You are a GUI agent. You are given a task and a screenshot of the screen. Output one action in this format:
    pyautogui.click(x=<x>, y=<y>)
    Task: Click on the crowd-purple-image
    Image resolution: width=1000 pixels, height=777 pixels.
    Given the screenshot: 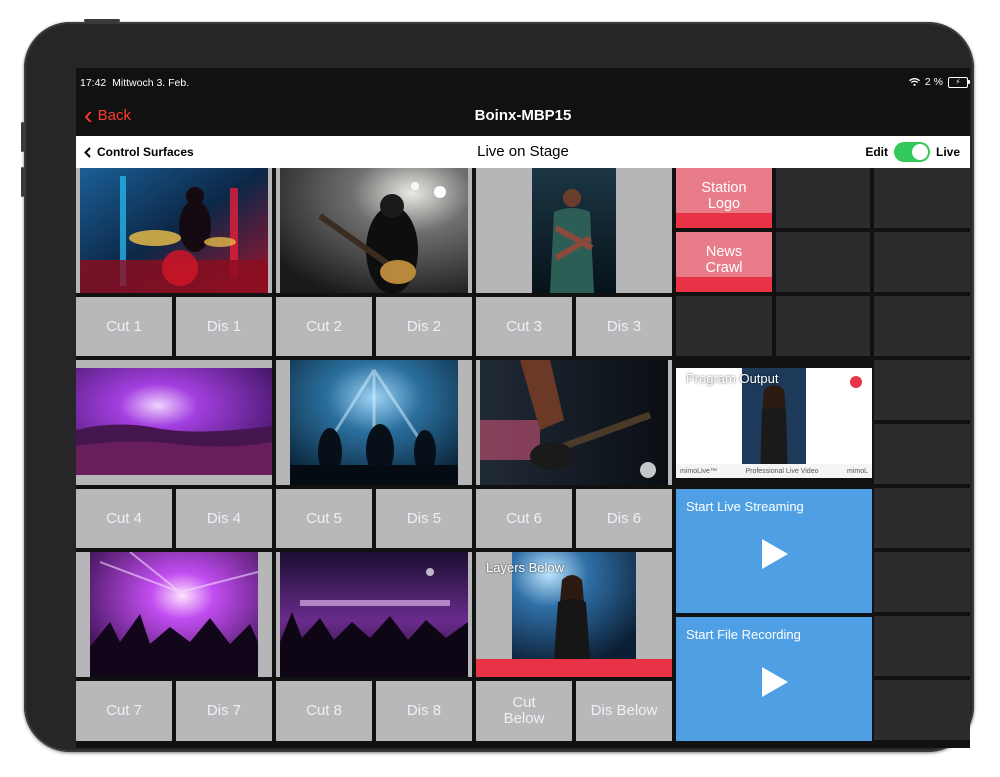 What is the action you would take?
    pyautogui.click(x=174, y=421)
    